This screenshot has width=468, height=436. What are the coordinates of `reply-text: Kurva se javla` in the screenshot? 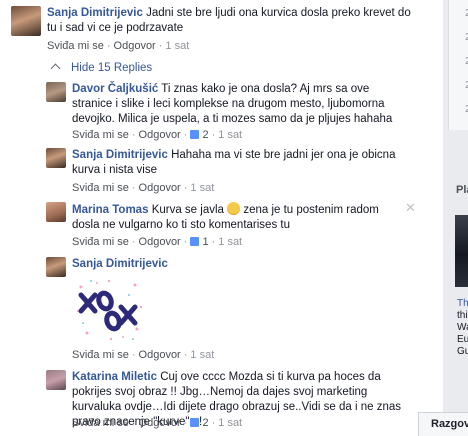 It's located at (187, 210).